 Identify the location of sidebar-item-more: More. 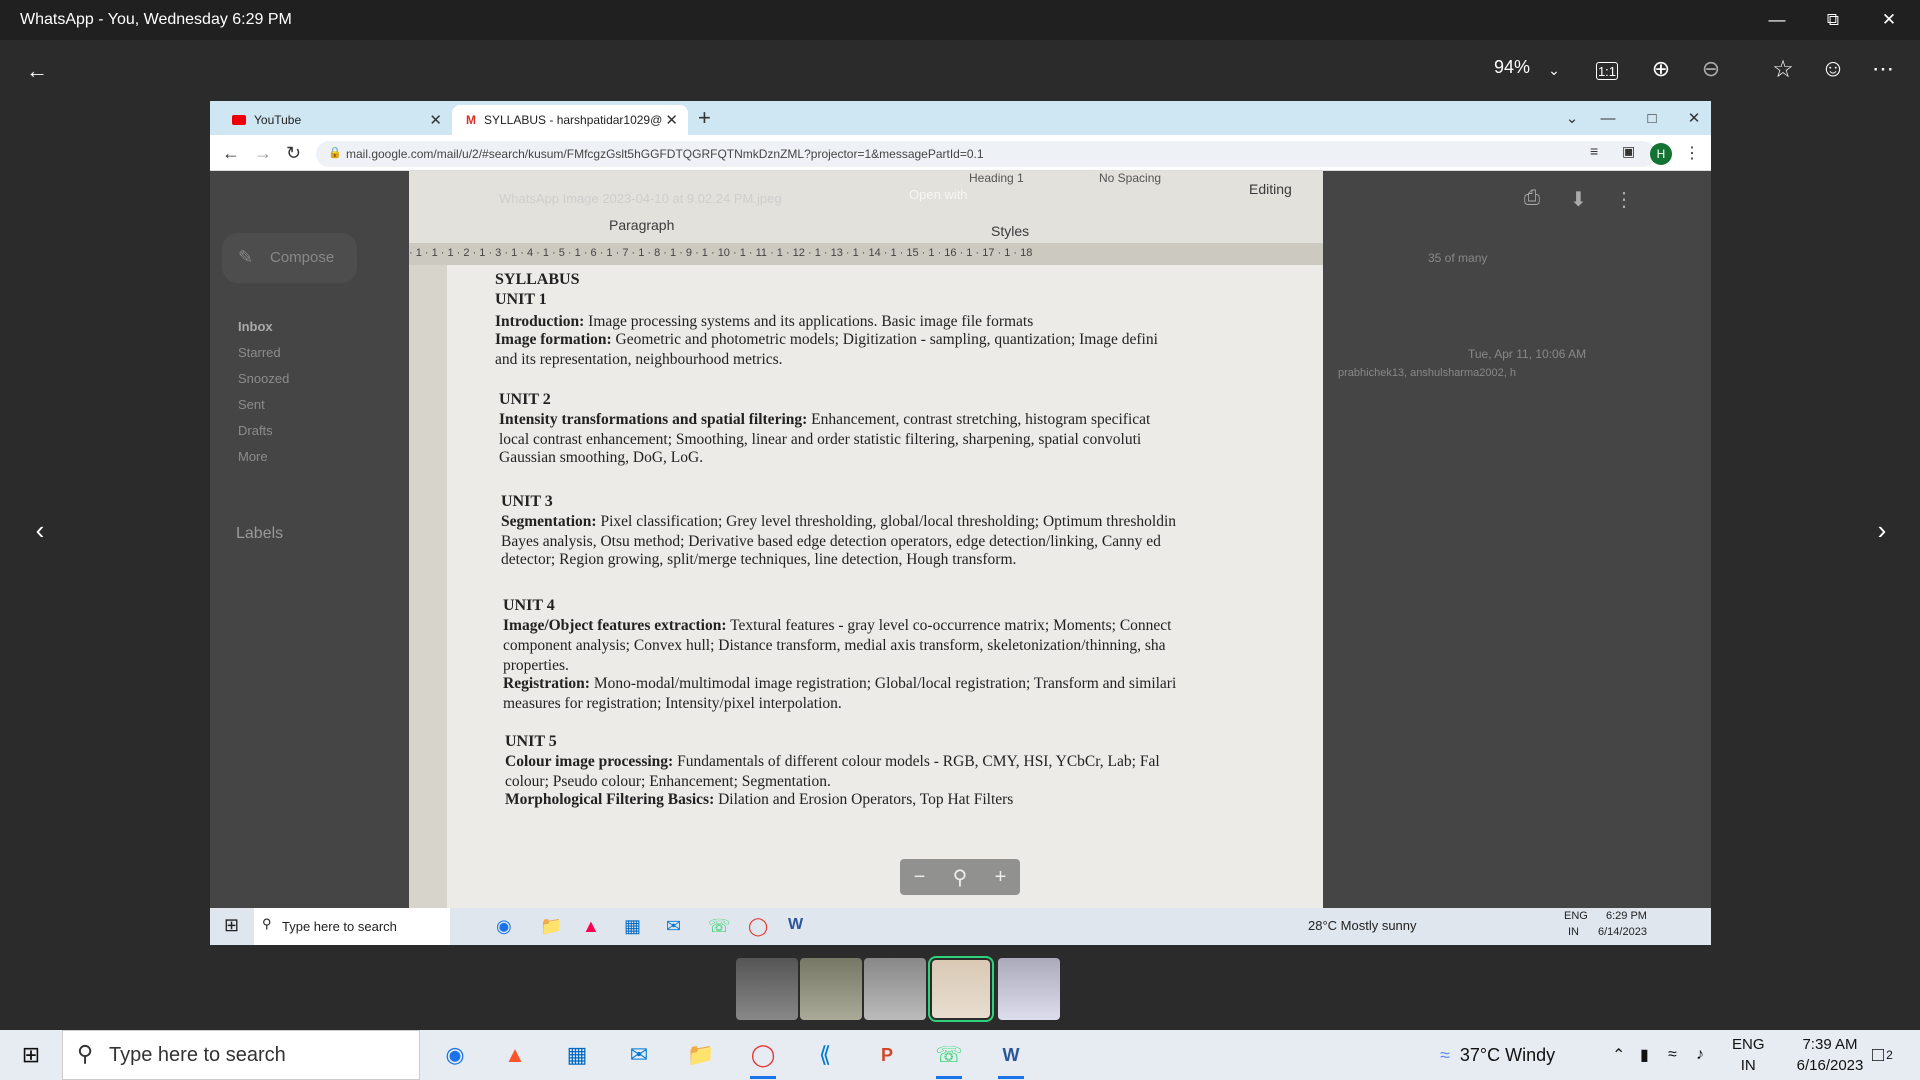
(253, 456).